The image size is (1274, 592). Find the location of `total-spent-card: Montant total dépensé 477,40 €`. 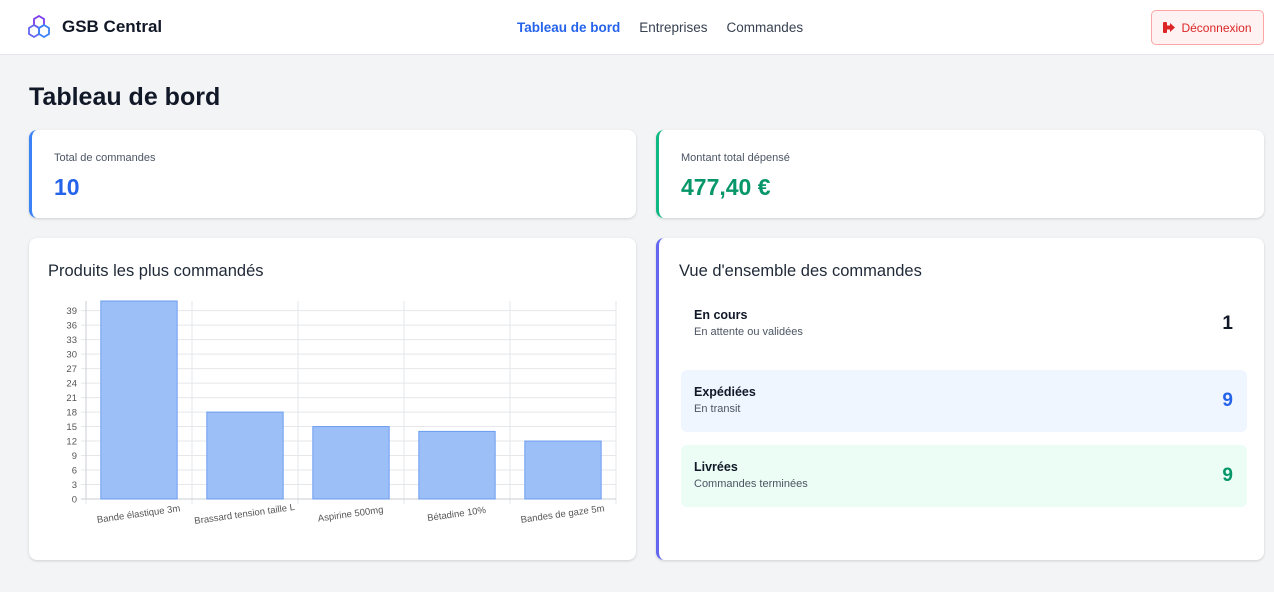

total-spent-card: Montant total dépensé 477,40 € is located at coordinates (960, 174).